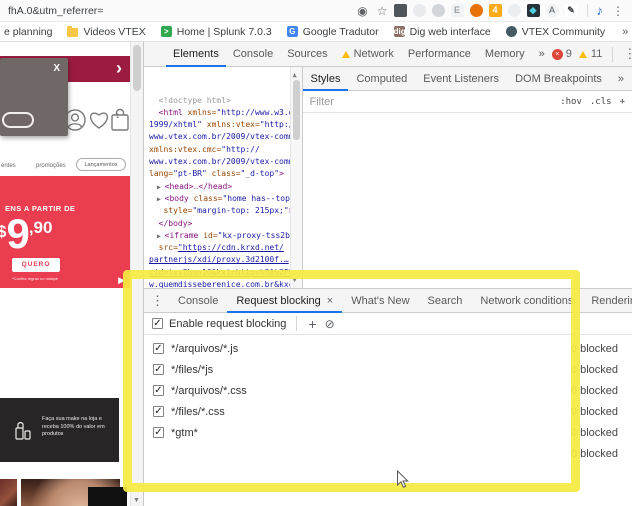 The image size is (632, 506). I want to click on translate-icon: G, so click(292, 31).